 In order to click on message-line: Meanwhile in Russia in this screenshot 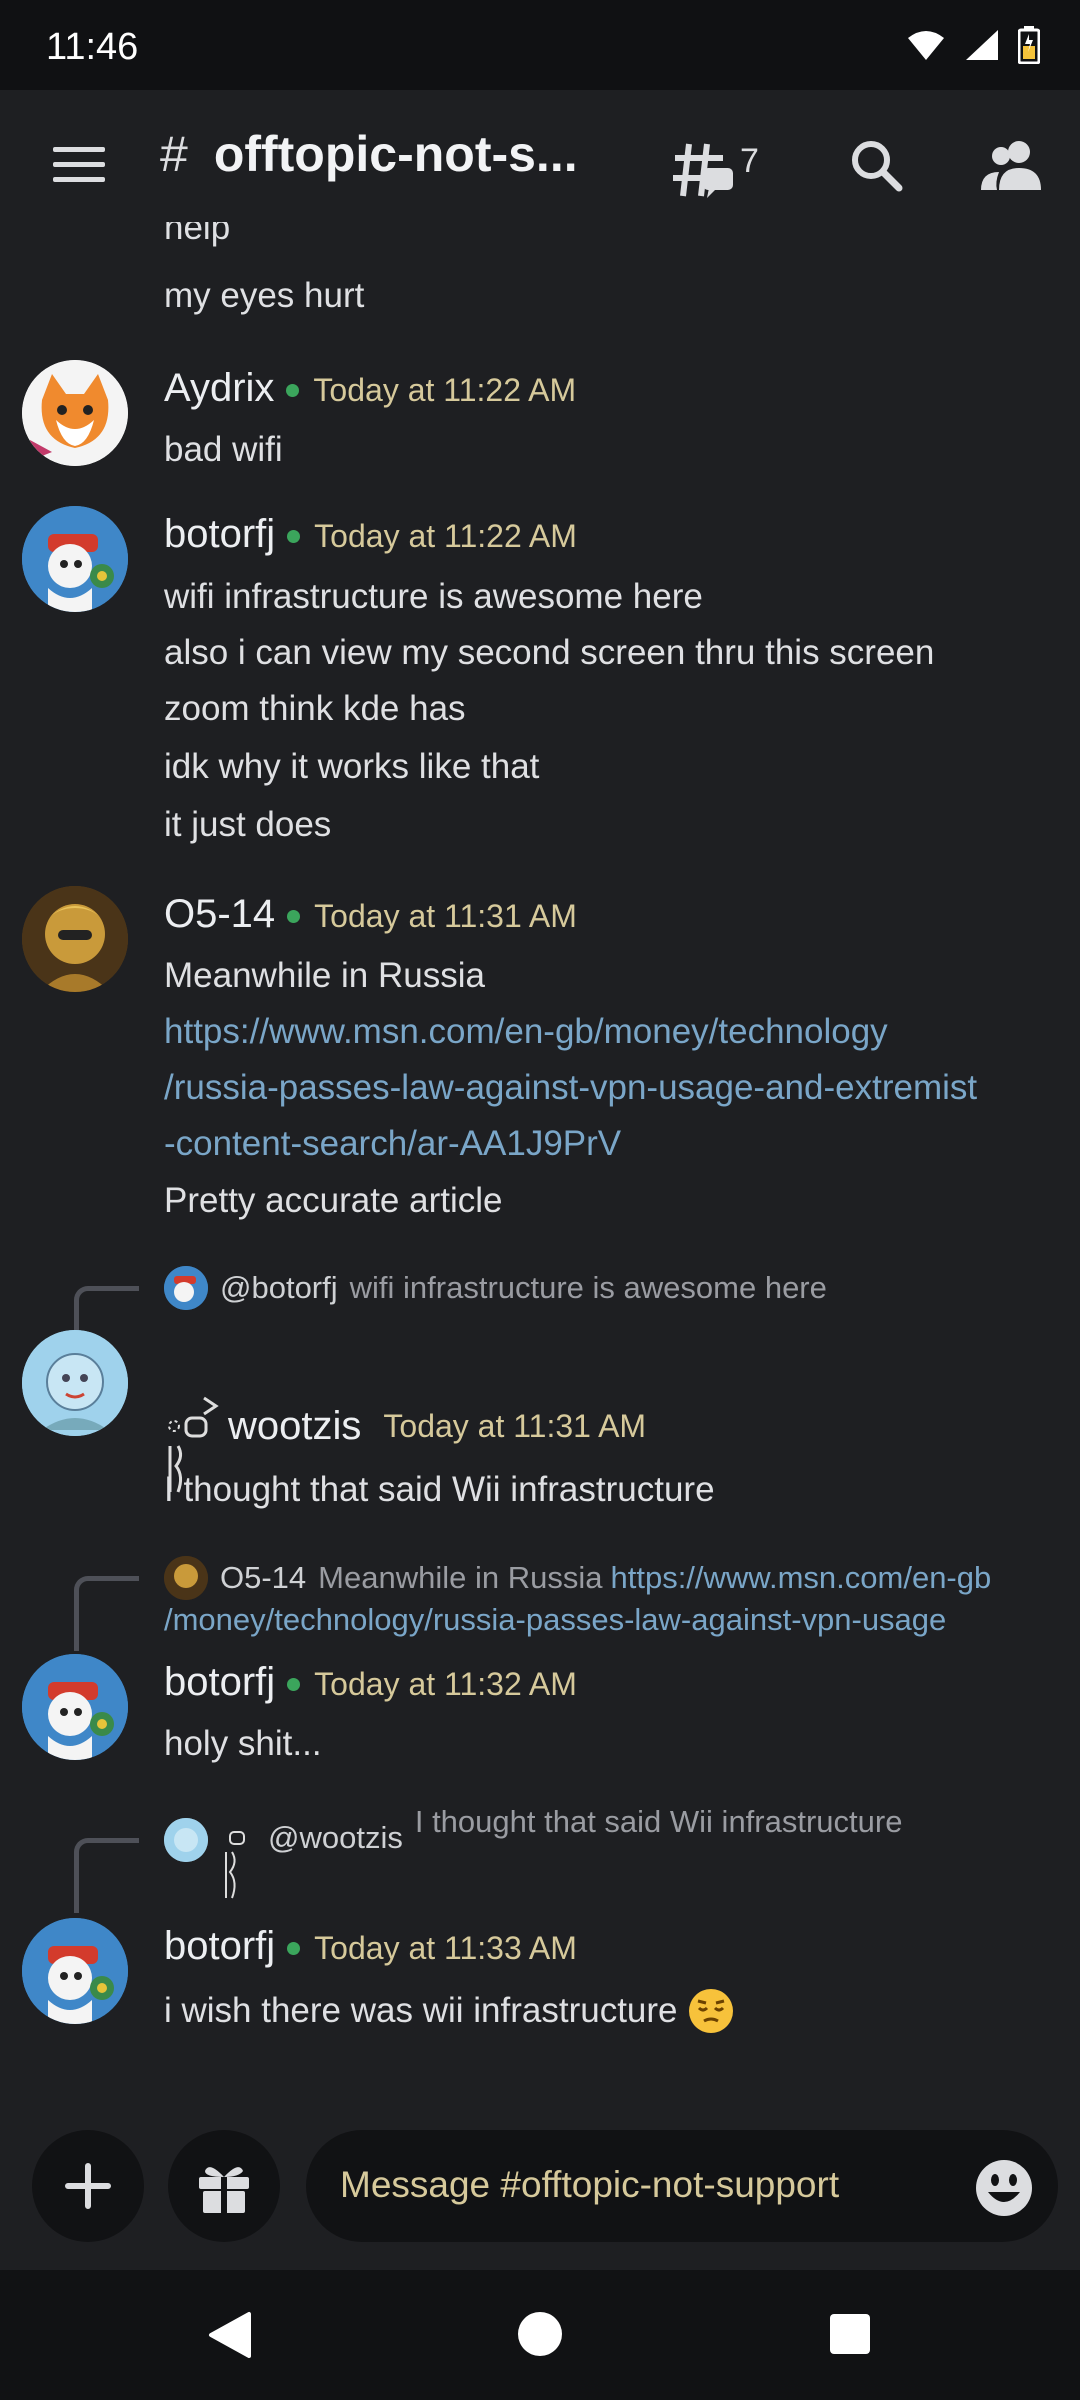, I will do `click(324, 975)`.